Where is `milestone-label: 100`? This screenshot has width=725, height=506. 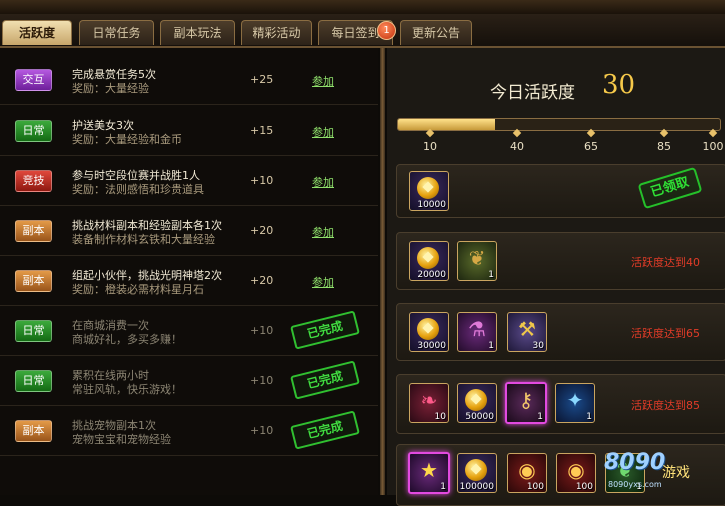
milestone-label: 100 is located at coordinates (713, 146).